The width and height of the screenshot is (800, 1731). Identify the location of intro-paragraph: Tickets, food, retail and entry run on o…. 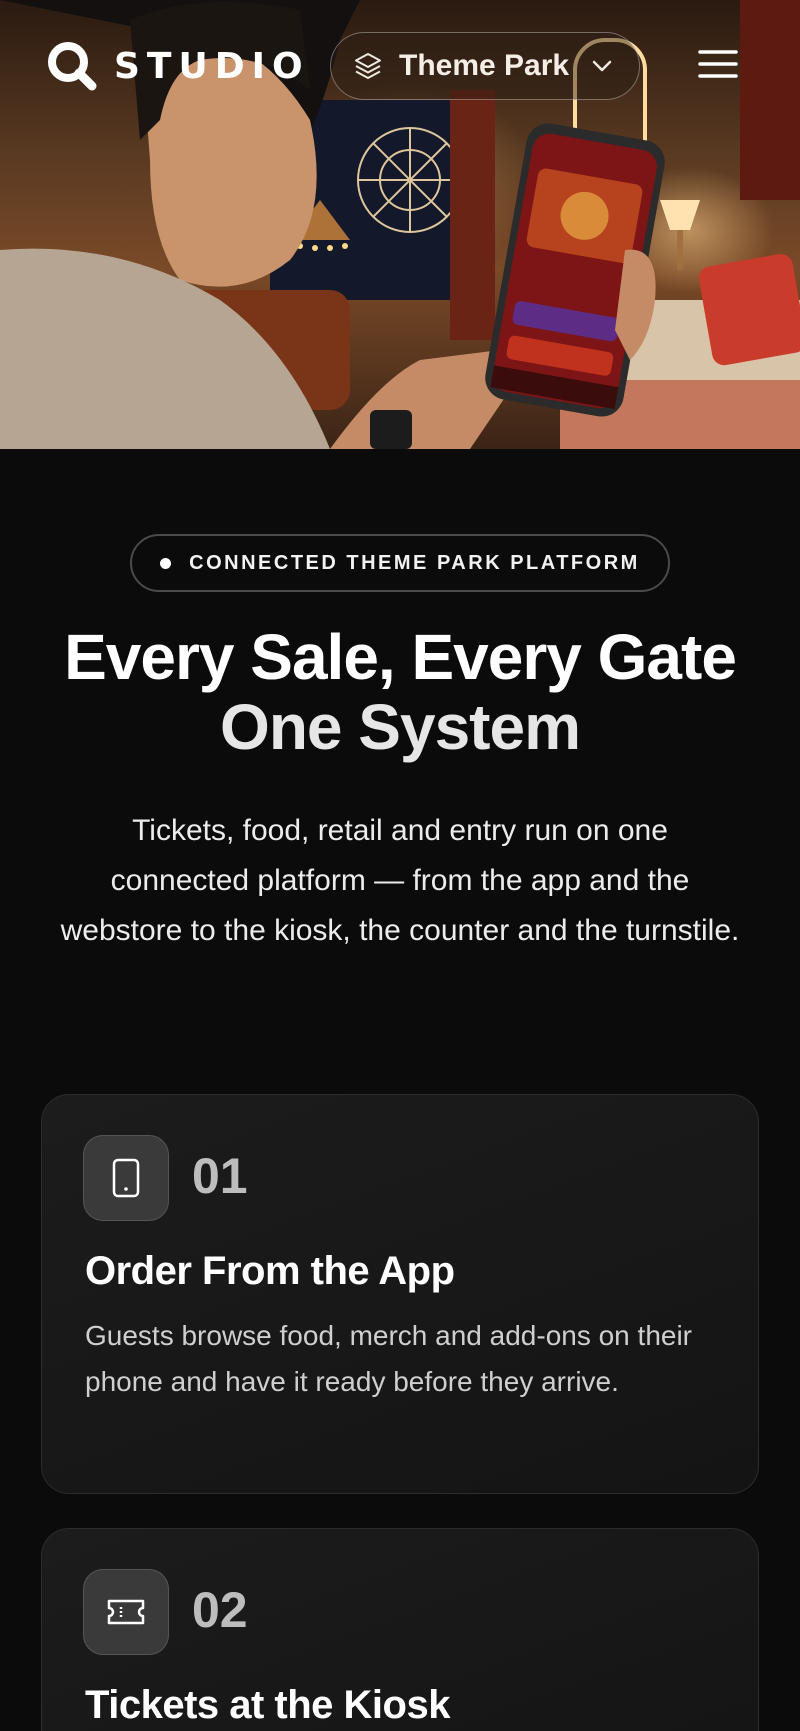
(400, 880).